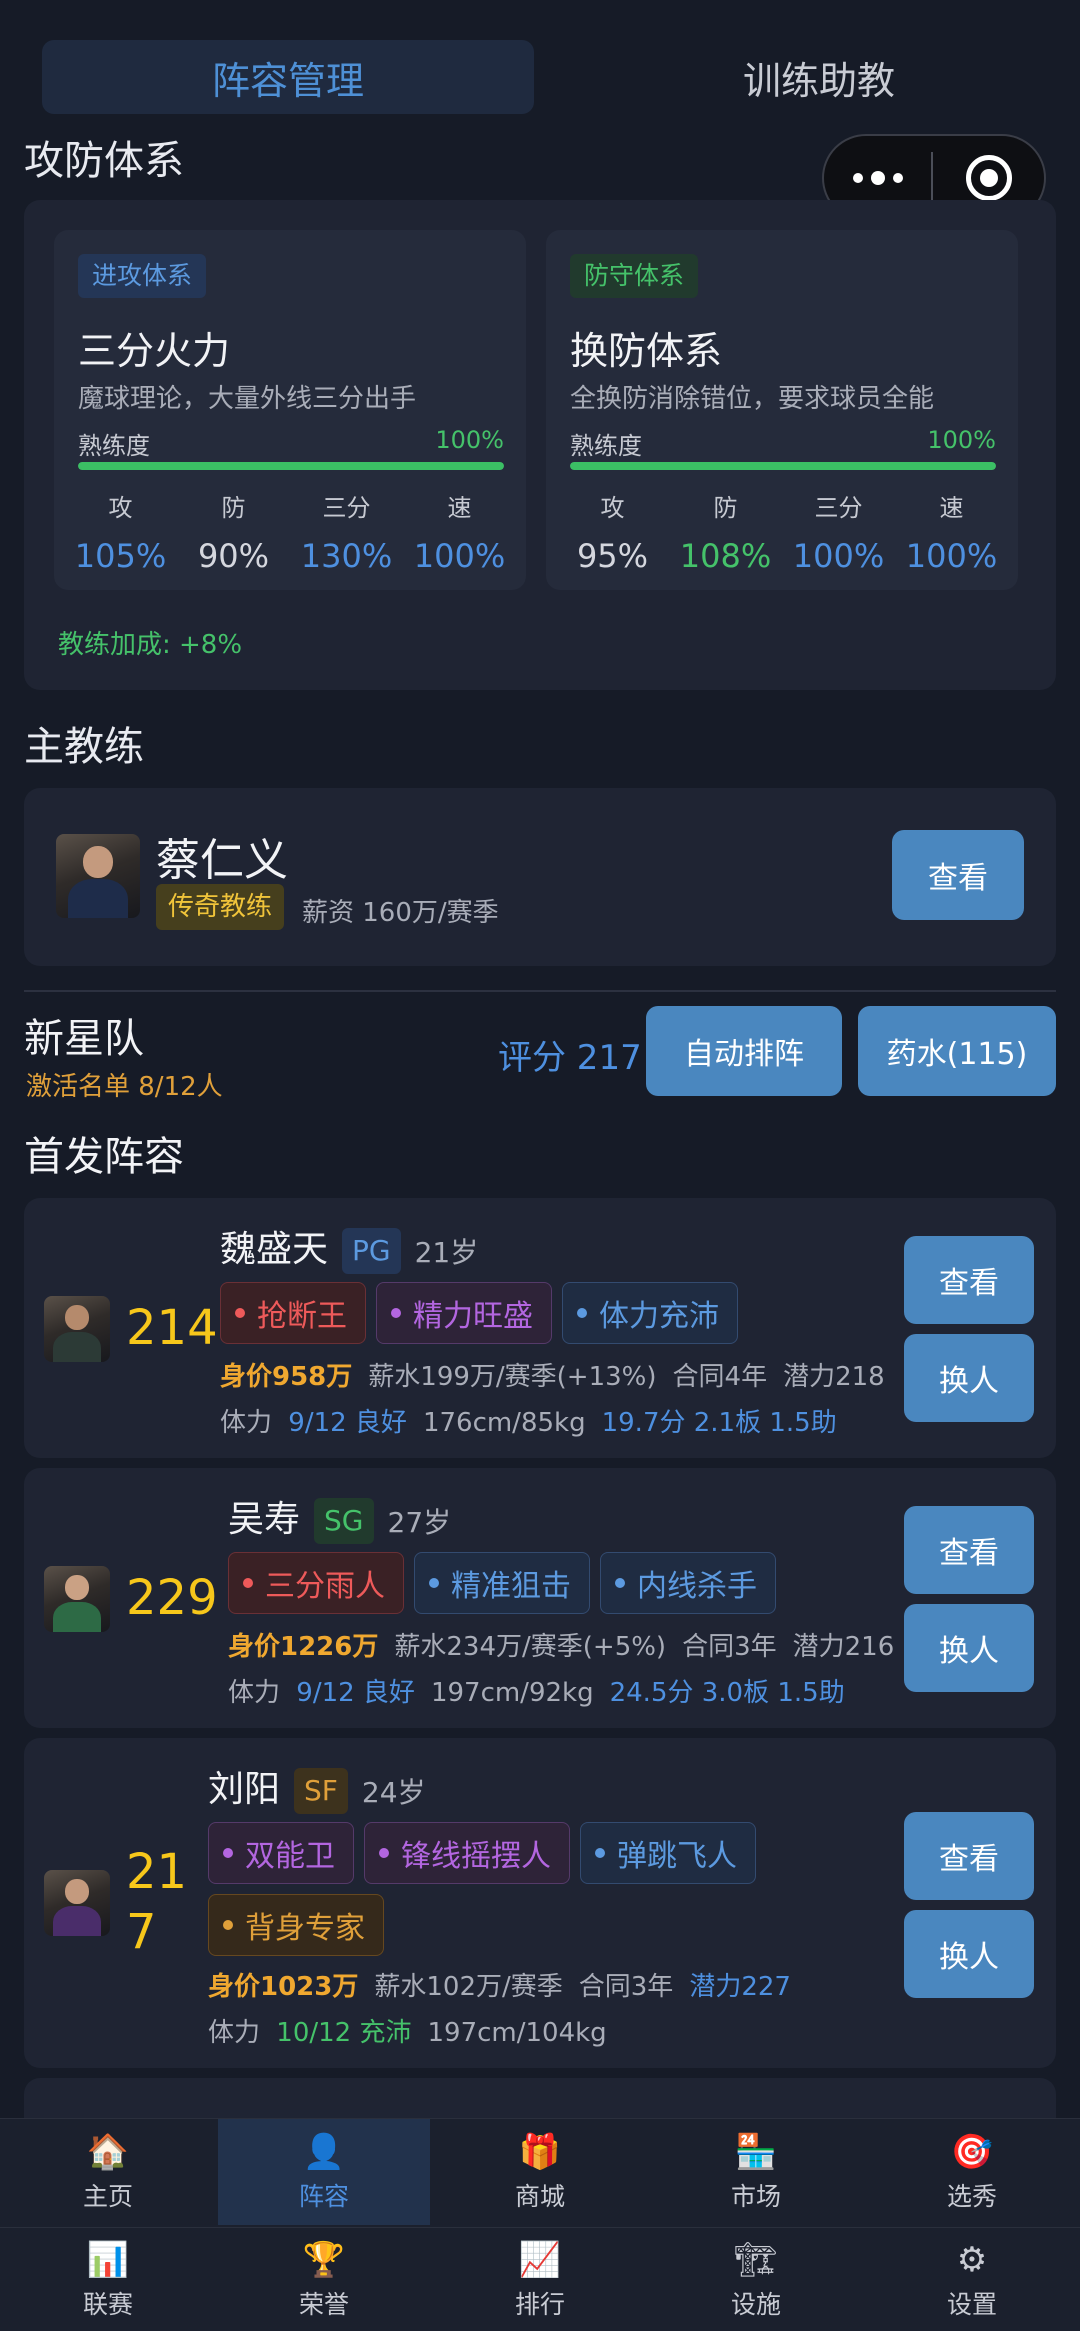 The width and height of the screenshot is (1080, 2331). I want to click on player-name: 魏盛天, so click(274, 1249).